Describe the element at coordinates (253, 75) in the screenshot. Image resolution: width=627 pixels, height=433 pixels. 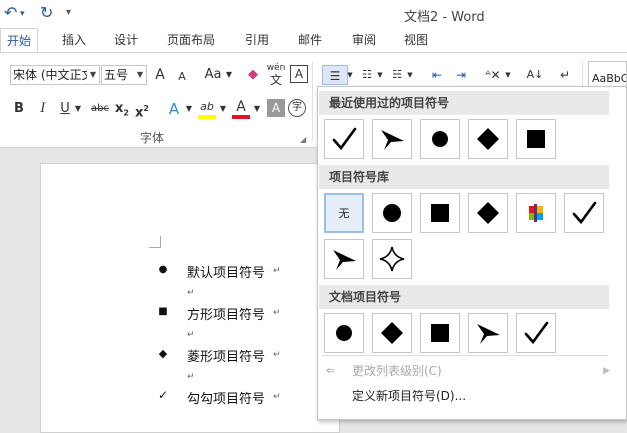
I see `clear-formatting-icon: ◆` at that location.